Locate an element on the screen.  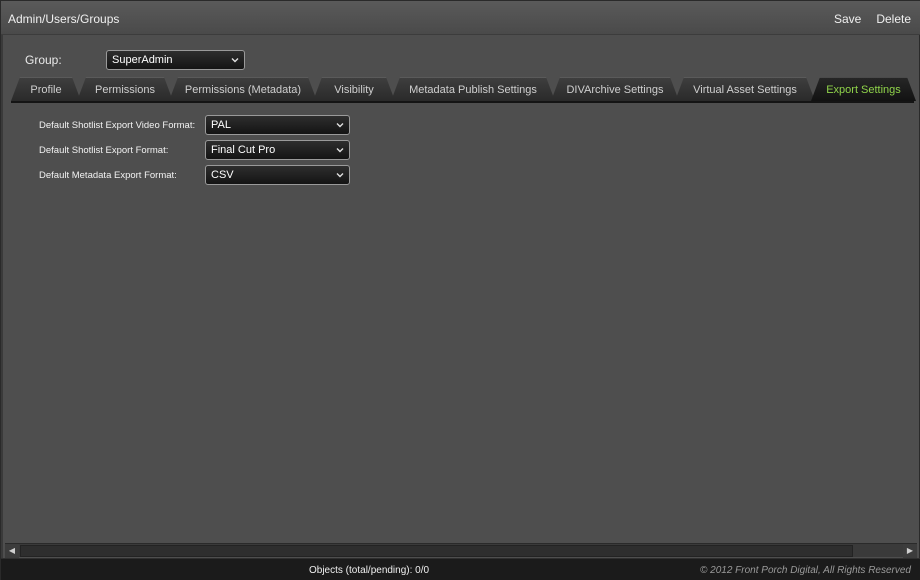
save-button: Save is located at coordinates (847, 19).